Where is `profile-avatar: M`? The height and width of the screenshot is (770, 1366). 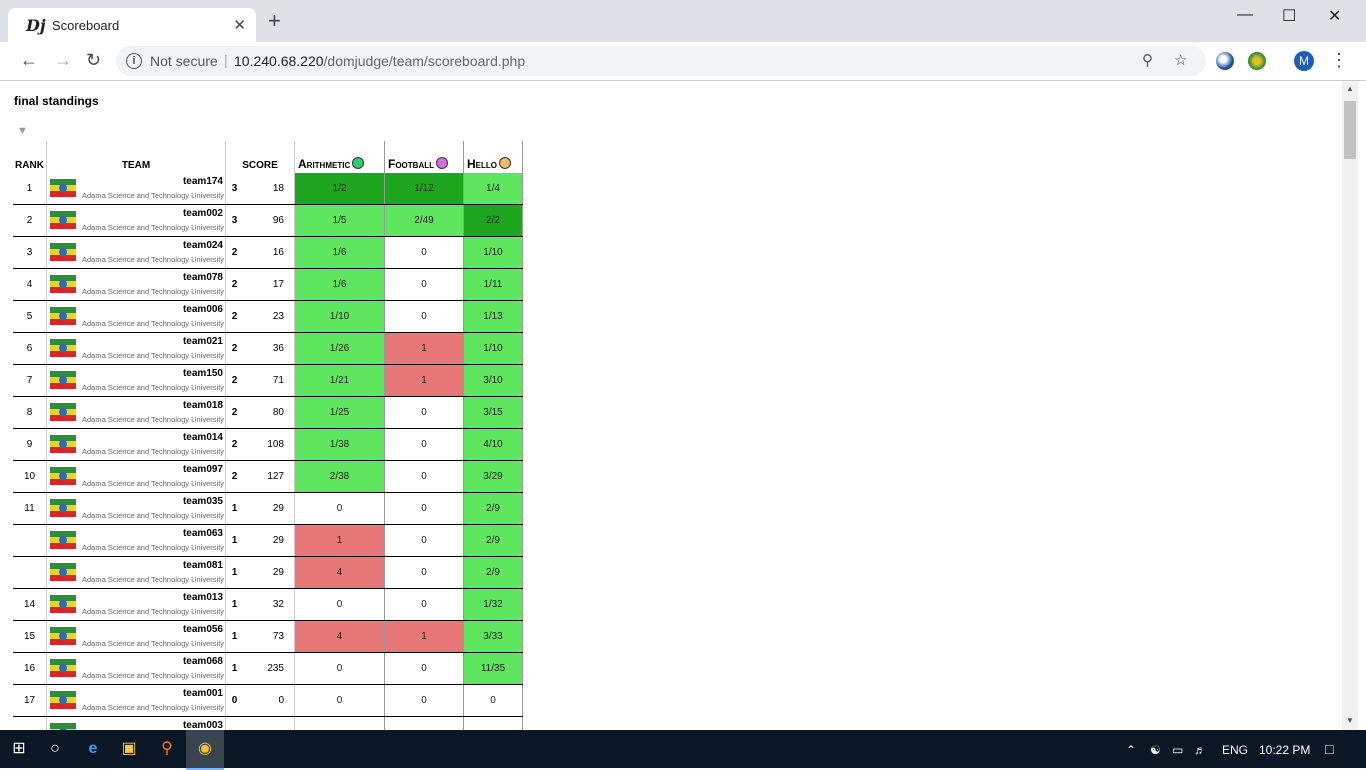
profile-avatar: M is located at coordinates (1304, 61).